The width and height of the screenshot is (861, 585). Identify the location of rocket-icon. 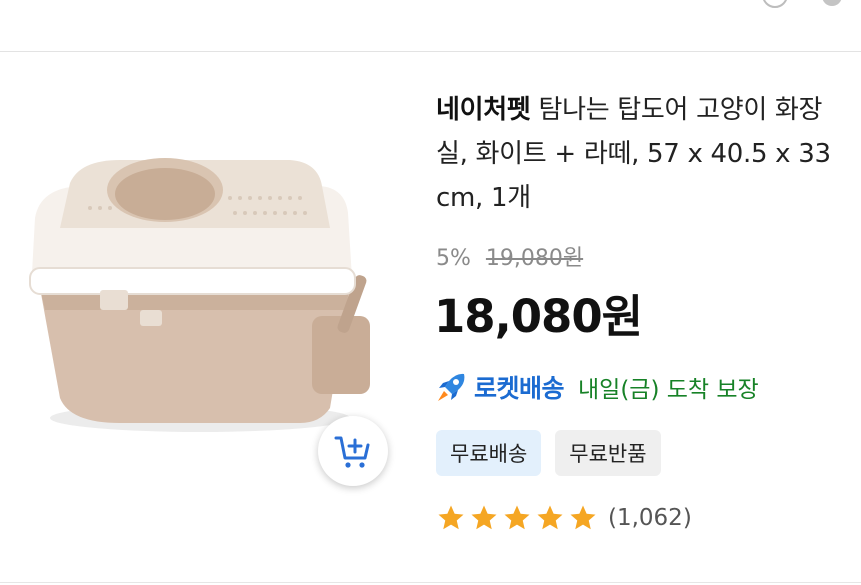
(451, 387).